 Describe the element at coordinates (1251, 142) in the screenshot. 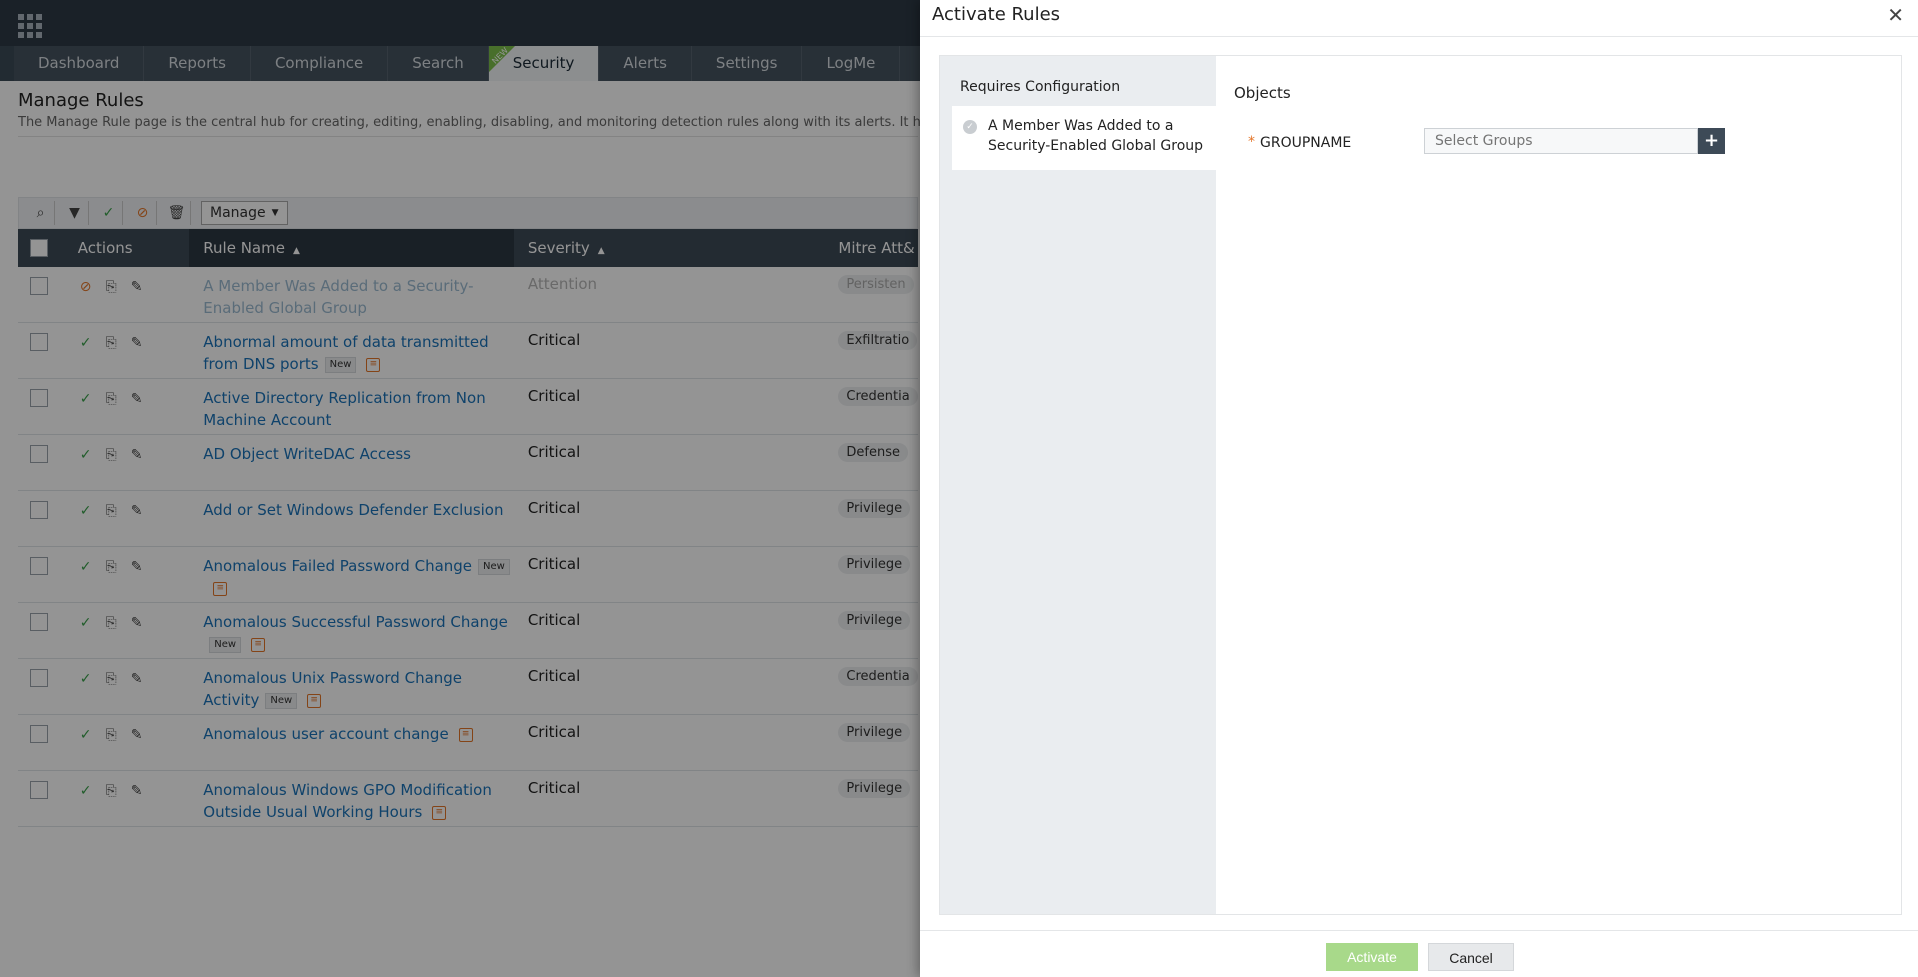

I see `required-marker: *` at that location.